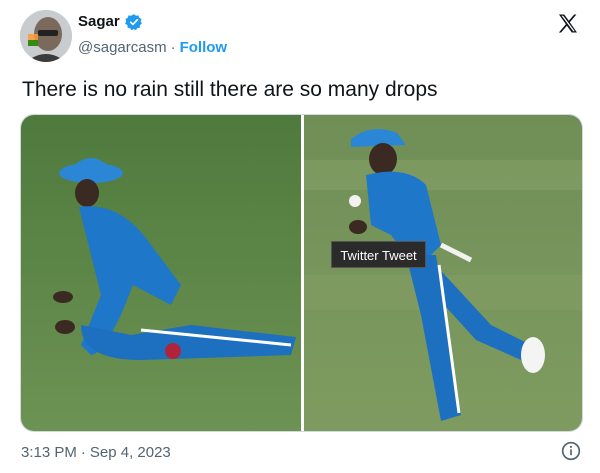 This screenshot has width=600, height=473. Describe the element at coordinates (49, 452) in the screenshot. I see `timestamp-time: 3:13 PM` at that location.